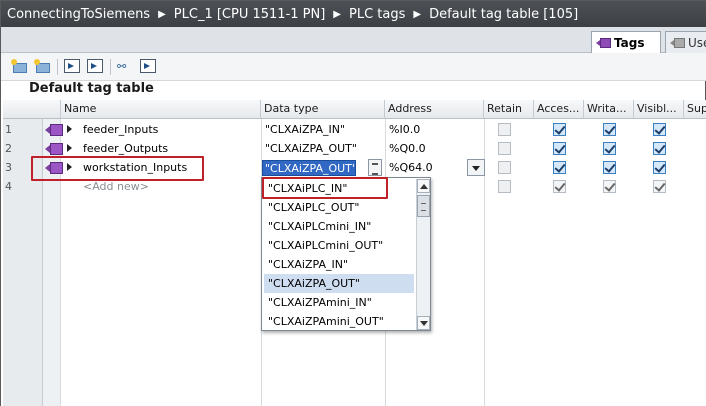 This screenshot has height=406, width=706. What do you see at coordinates (434, 109) in the screenshot?
I see `column-header-address: Address` at bounding box center [434, 109].